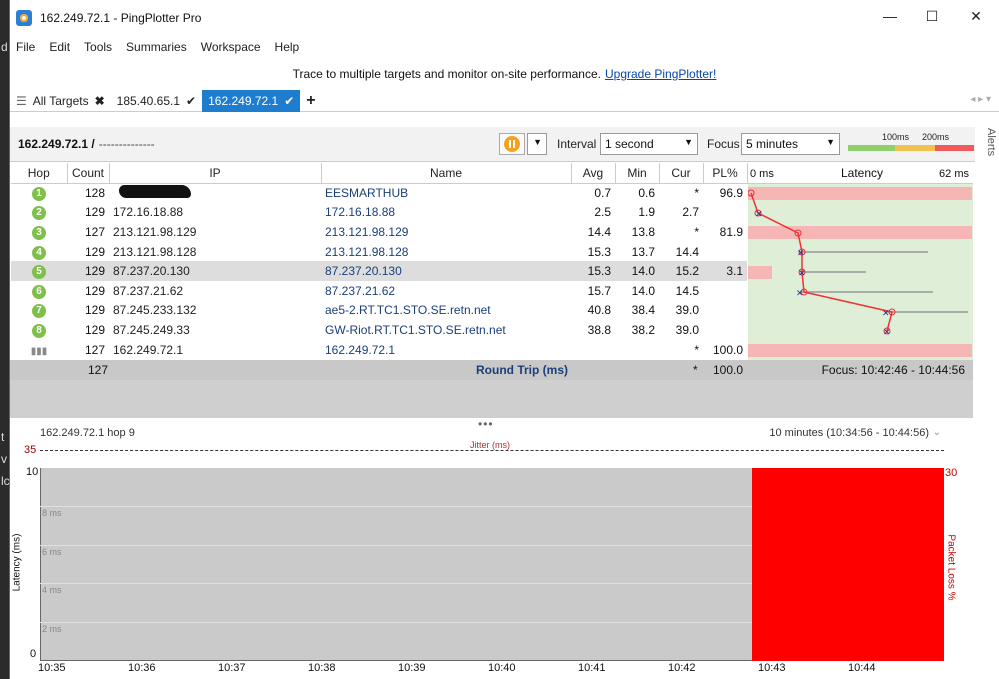 The width and height of the screenshot is (999, 679). Describe the element at coordinates (723, 144) in the screenshot. I see `focus-label: Focus` at that location.